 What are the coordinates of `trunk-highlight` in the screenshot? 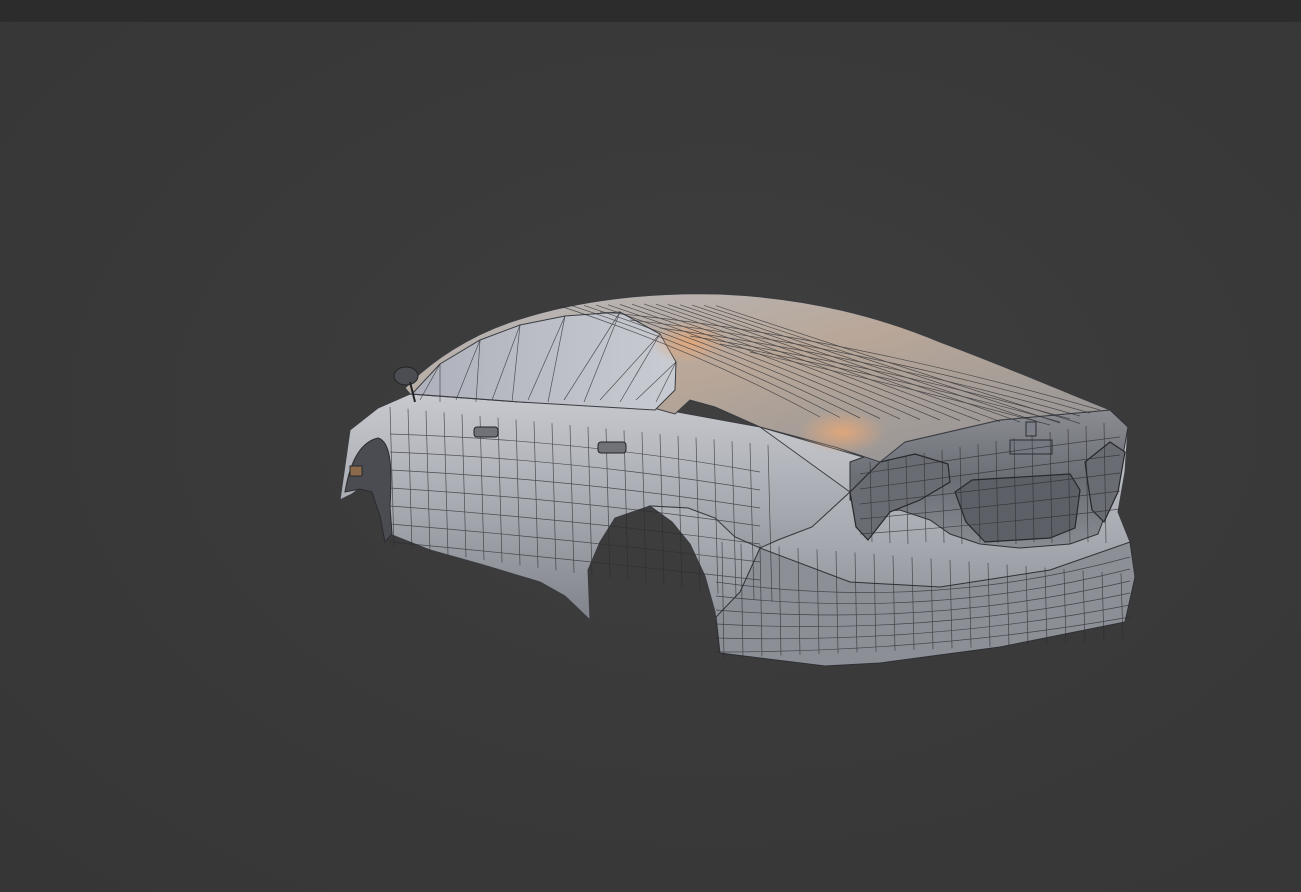 It's located at (842, 432).